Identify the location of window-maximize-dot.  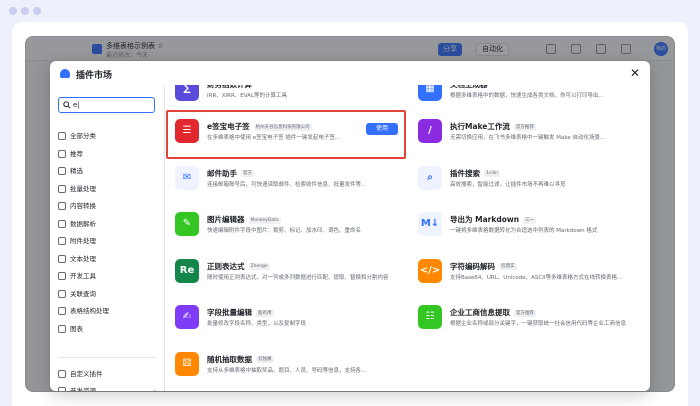
(37, 11).